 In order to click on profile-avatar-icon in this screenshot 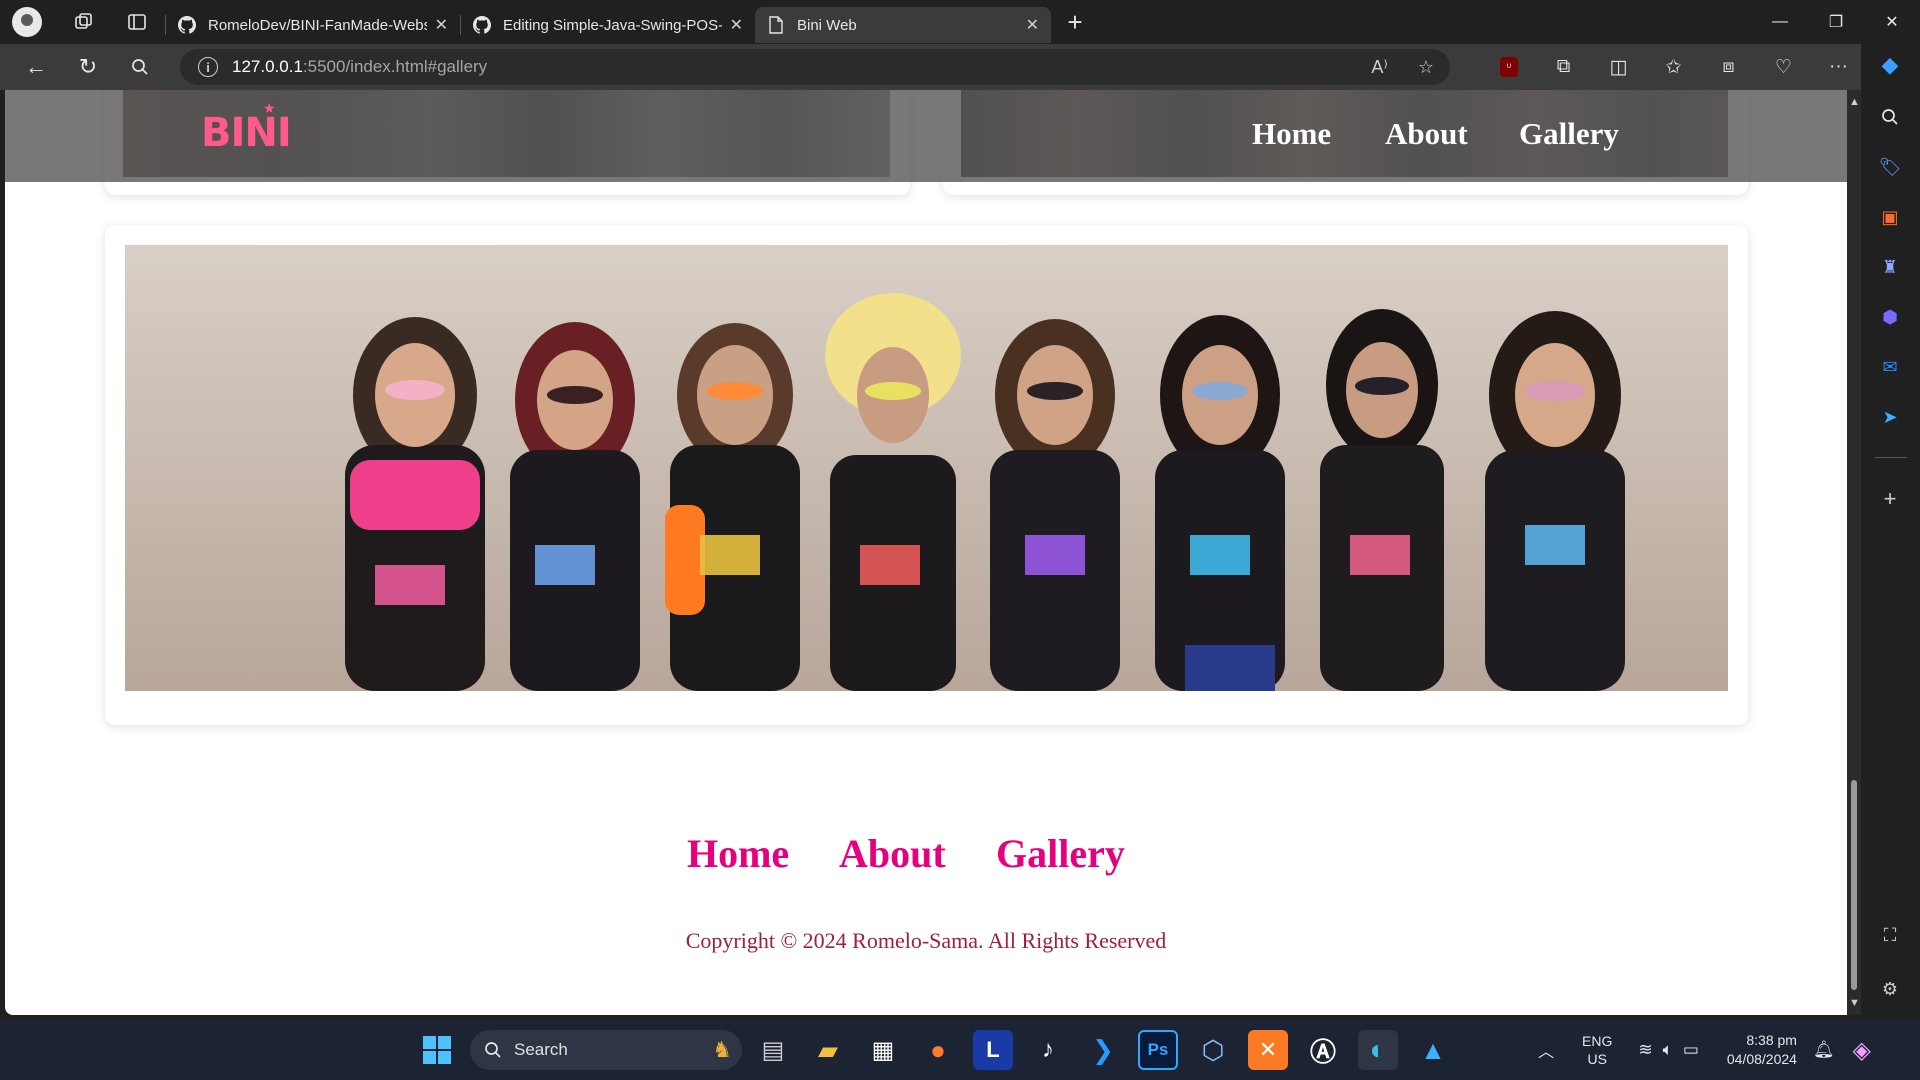, I will do `click(27, 22)`.